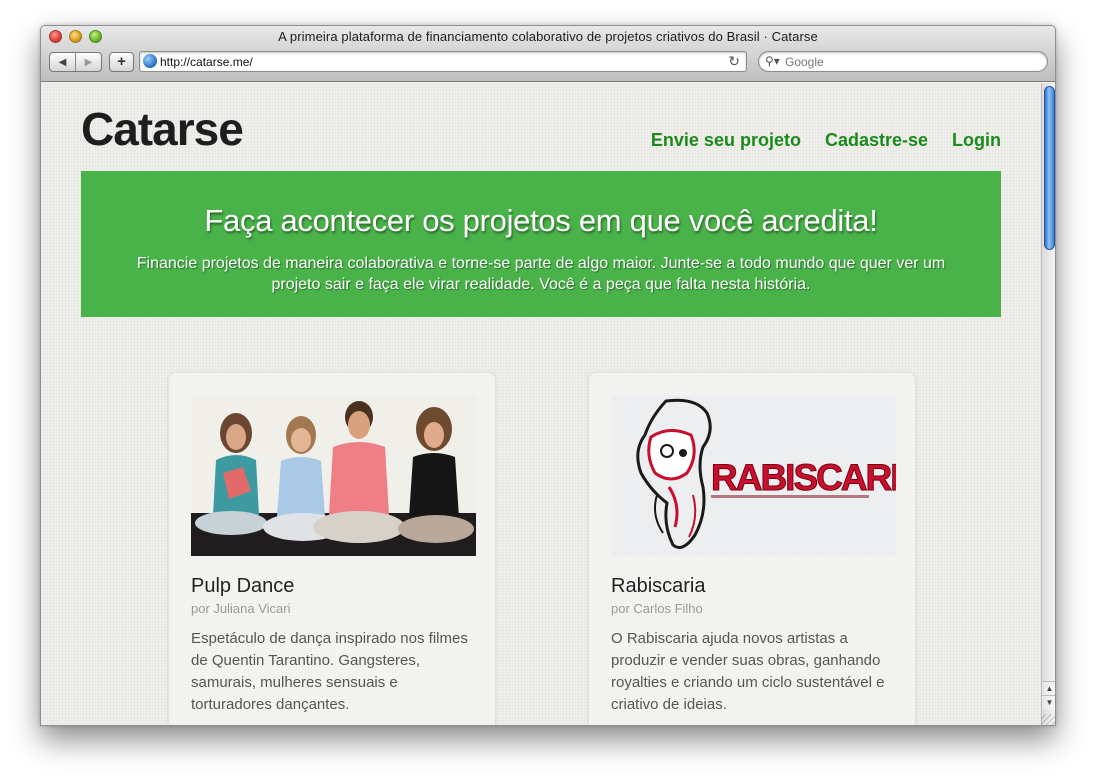  Describe the element at coordinates (162, 129) in the screenshot. I see `site-logo: Catarse` at that location.